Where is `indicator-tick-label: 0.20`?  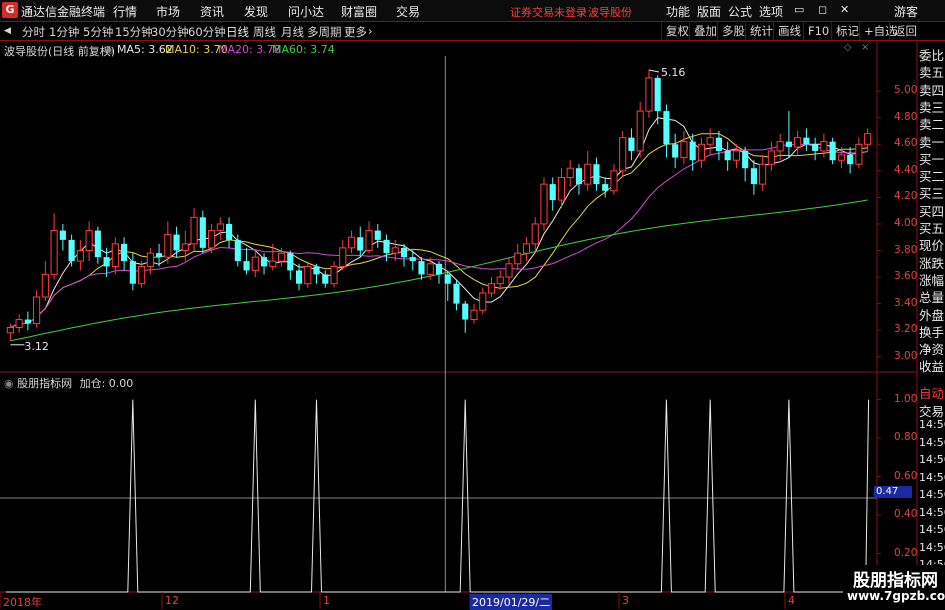 indicator-tick-label: 0.20 is located at coordinates (906, 552).